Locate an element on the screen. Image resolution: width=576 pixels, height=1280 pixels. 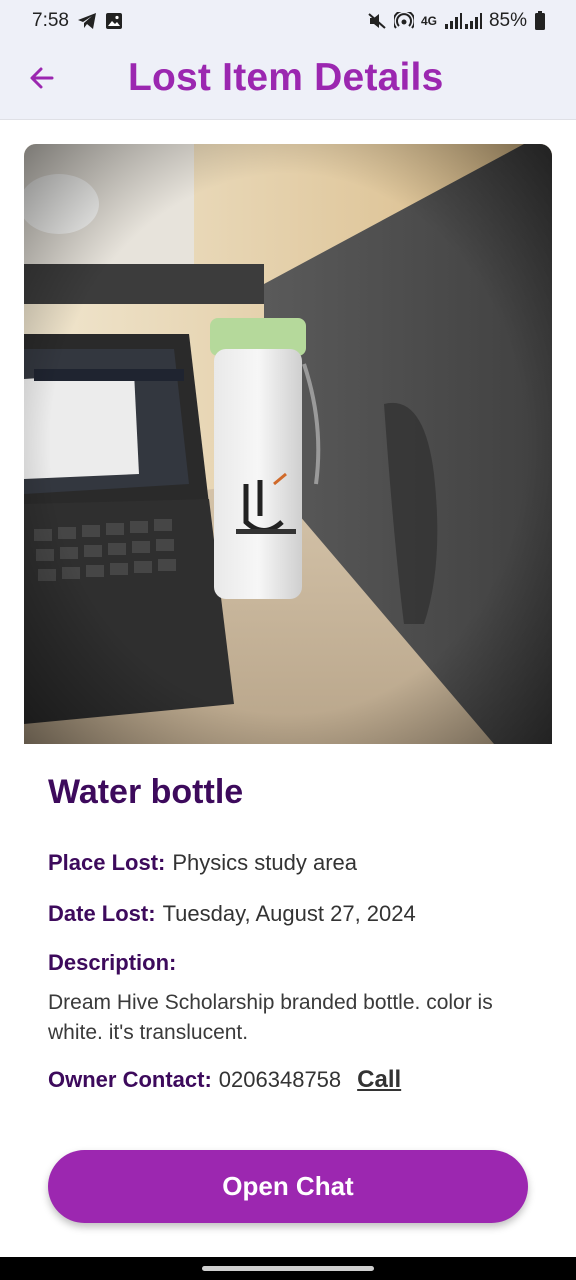
back-button is located at coordinates (42, 80).